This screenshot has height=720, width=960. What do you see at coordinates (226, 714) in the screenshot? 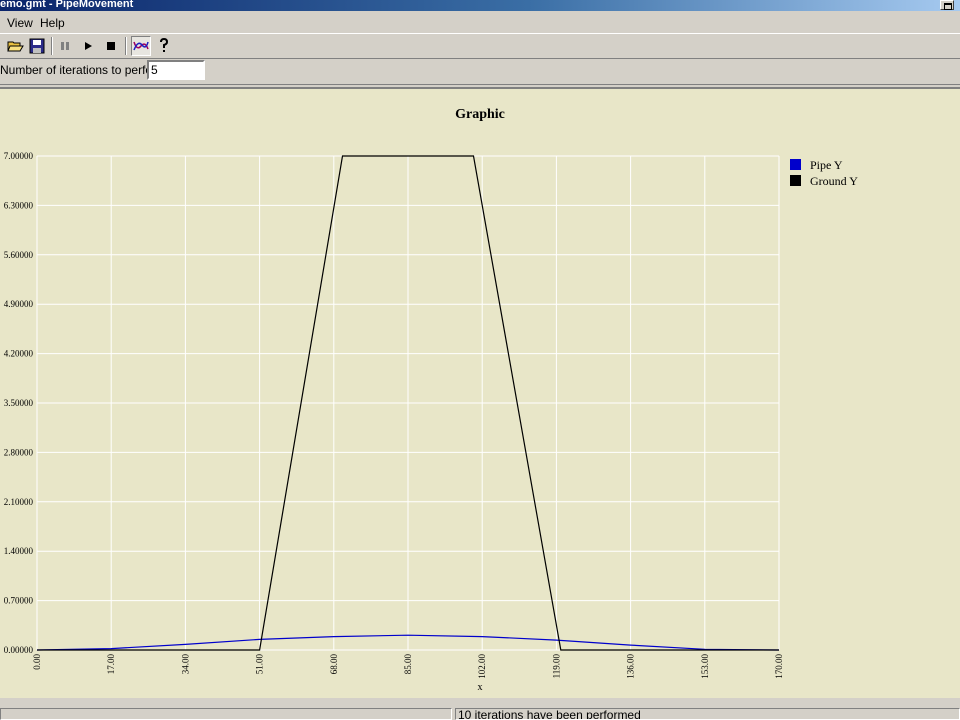
I see `status-pane-left` at bounding box center [226, 714].